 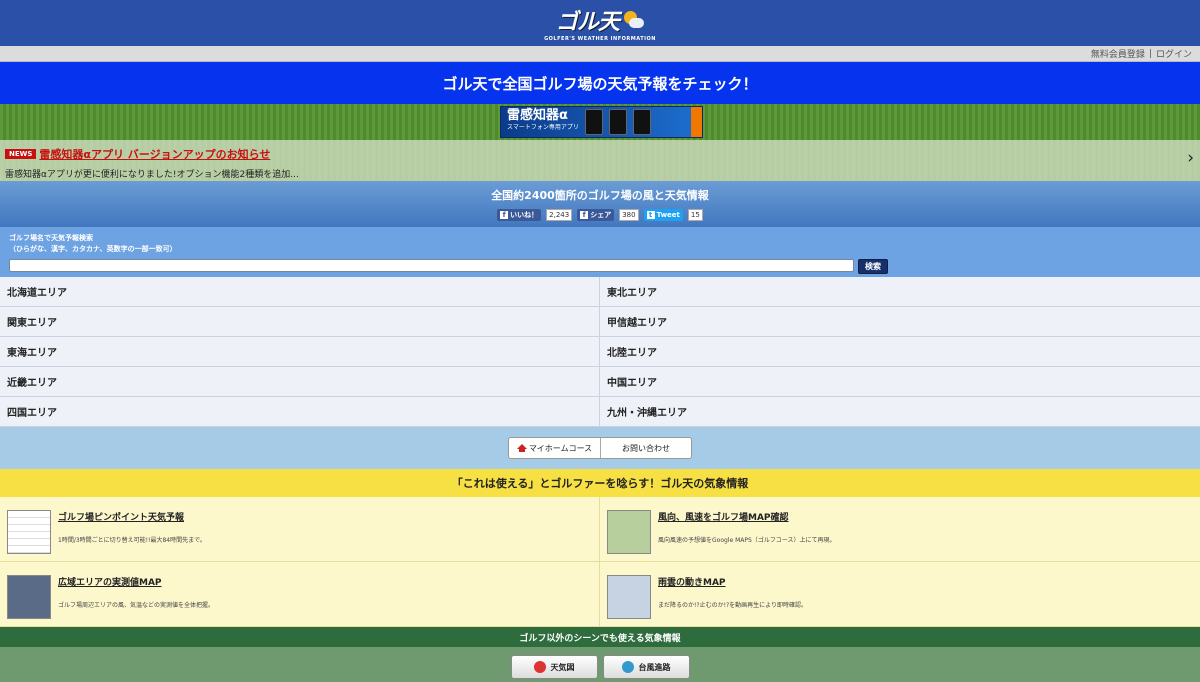 What do you see at coordinates (900, 382) in the screenshot?
I see `area-link: 中国エリア` at bounding box center [900, 382].